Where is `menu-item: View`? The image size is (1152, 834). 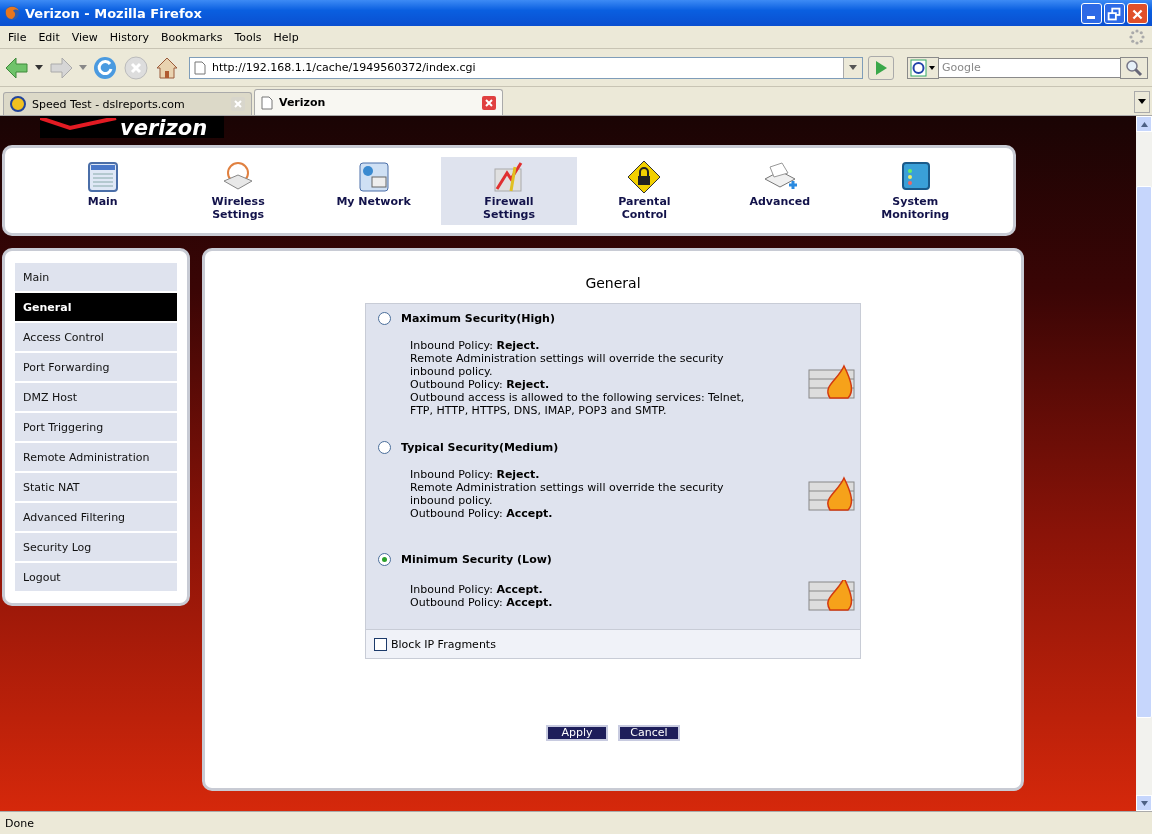 menu-item: View is located at coordinates (84, 37).